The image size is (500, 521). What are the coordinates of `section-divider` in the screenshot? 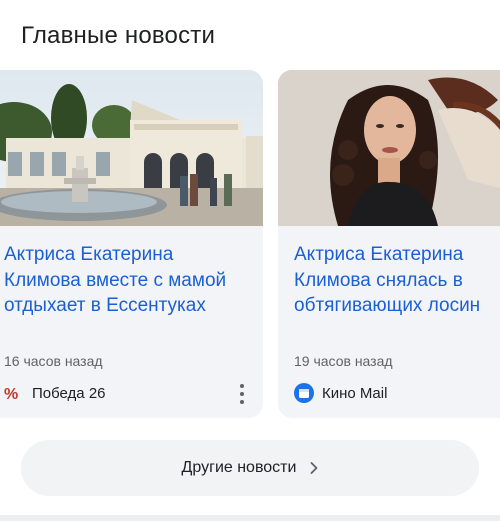 It's located at (250, 518).